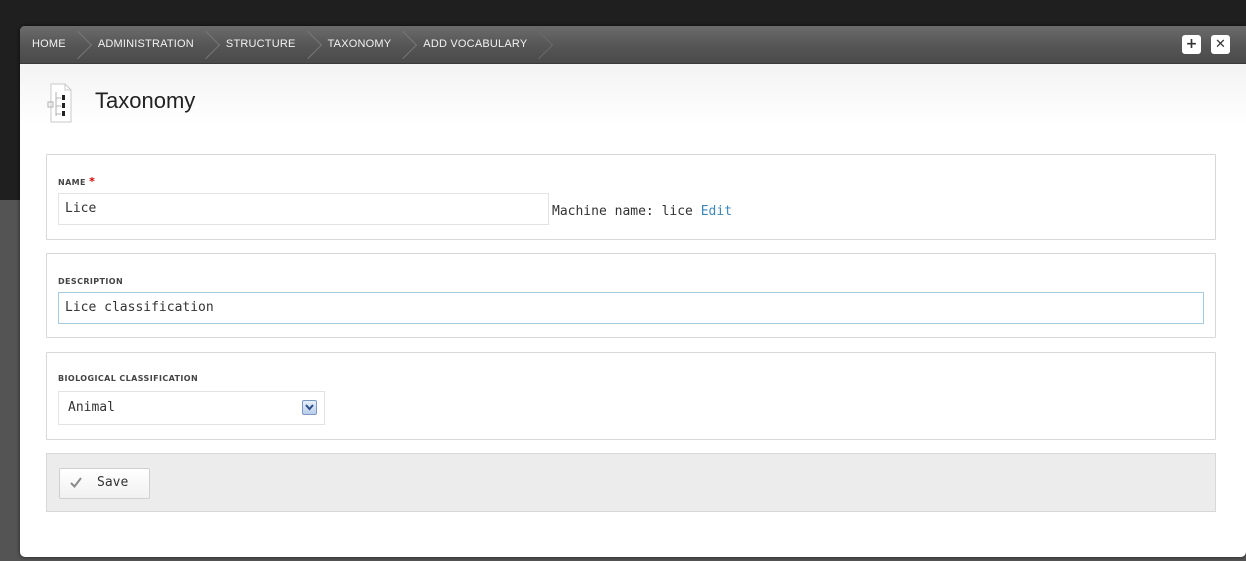 This screenshot has height=561, width=1246. What do you see at coordinates (303, 209) in the screenshot?
I see `name-field: Lice` at bounding box center [303, 209].